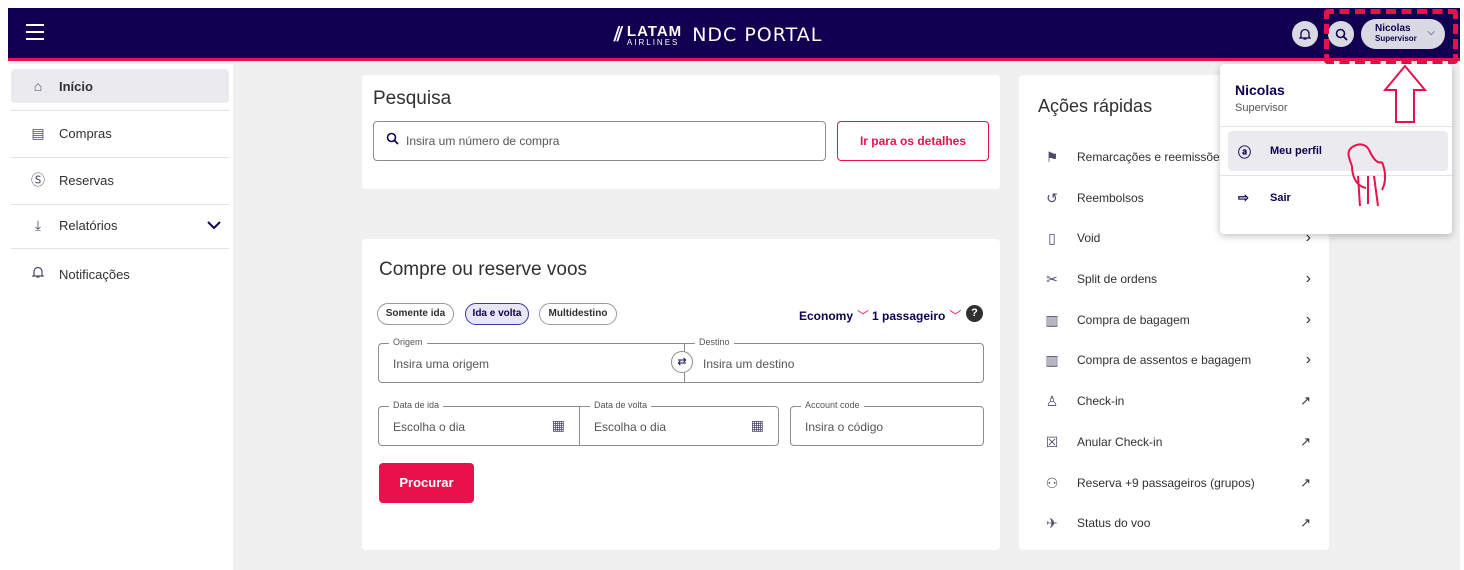  I want to click on qa-item-bagagem: ▥ Compra de bagagem ›, so click(1176, 320).